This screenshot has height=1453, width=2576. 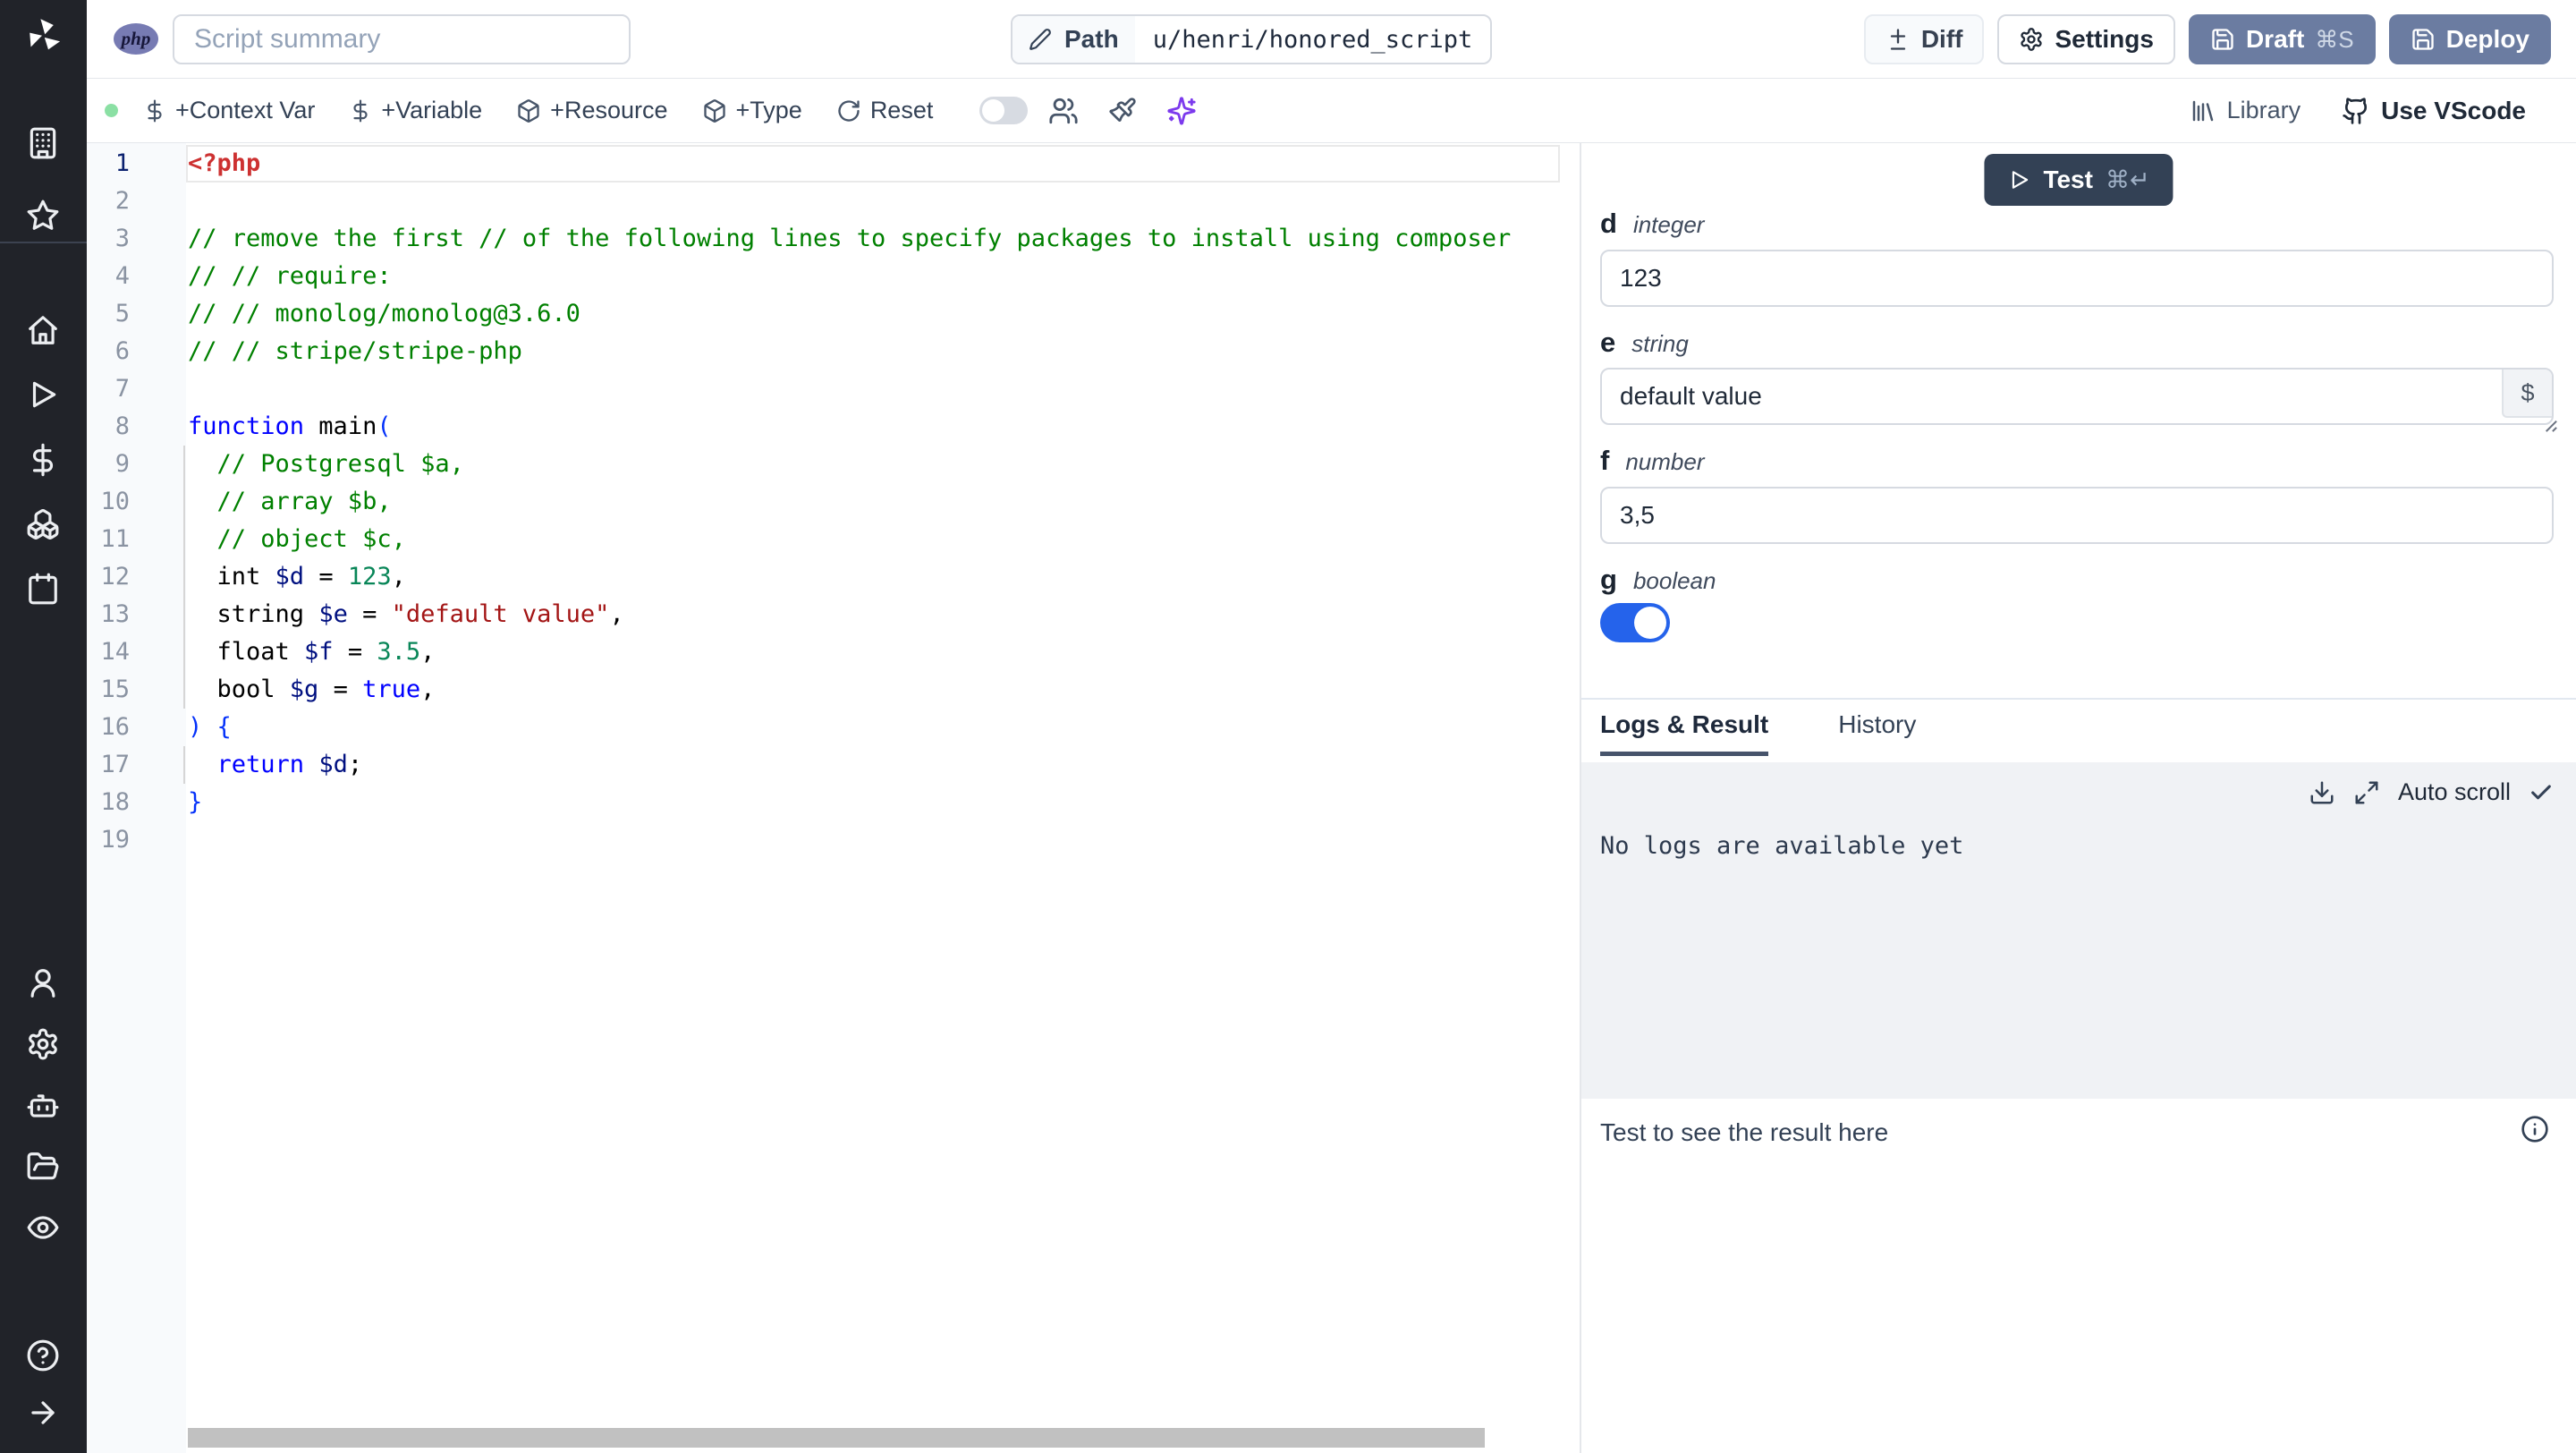 What do you see at coordinates (2127, 179) in the screenshot?
I see `test-shortcut: ⌘↵` at bounding box center [2127, 179].